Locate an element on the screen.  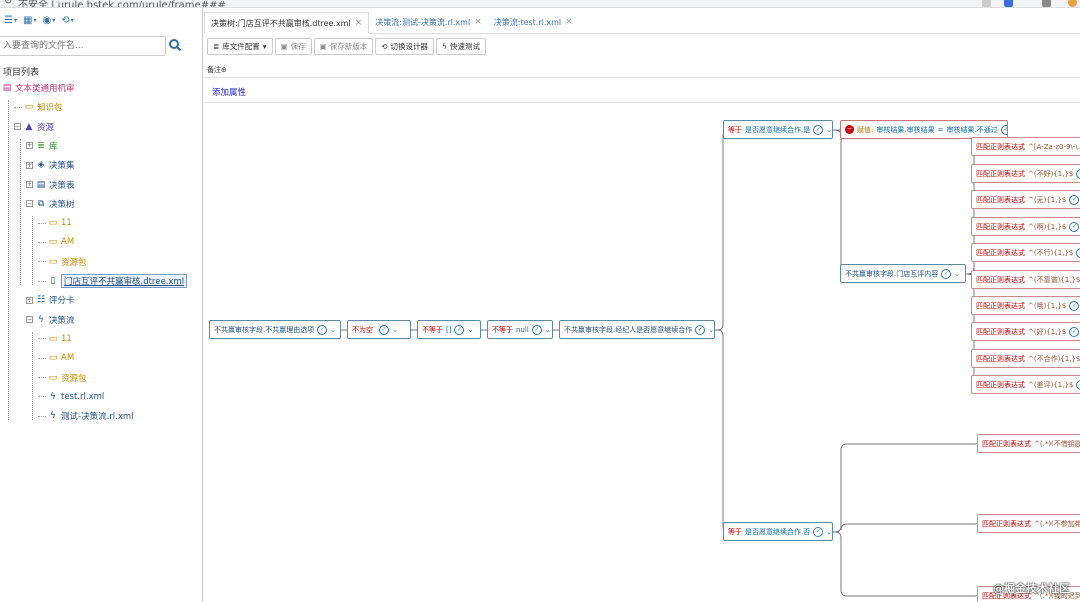
remove-icon: − is located at coordinates (849, 129).